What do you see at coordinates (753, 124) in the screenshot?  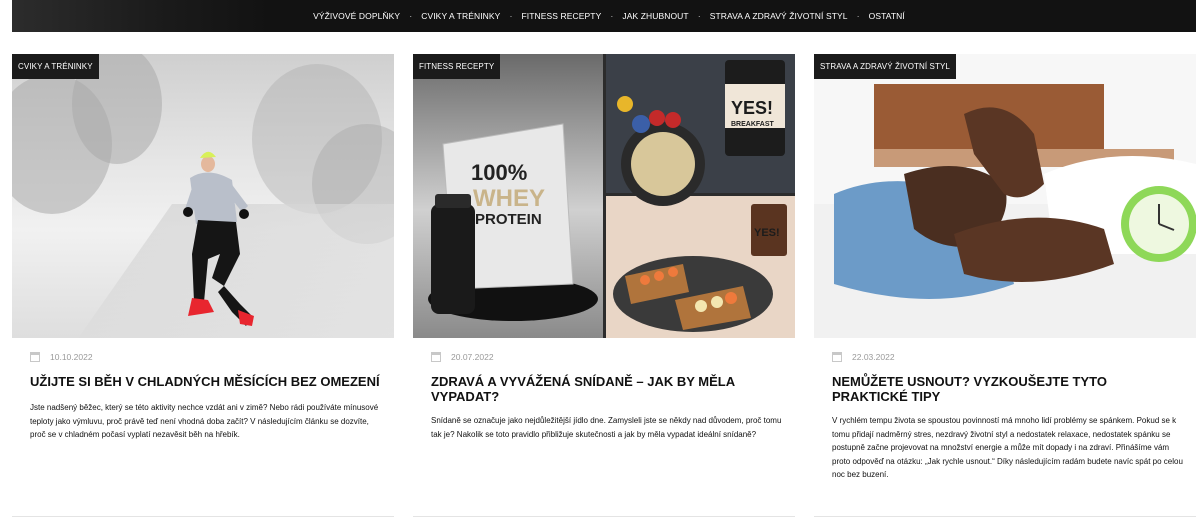 I see `jar-subtext: BREAKFAST` at bounding box center [753, 124].